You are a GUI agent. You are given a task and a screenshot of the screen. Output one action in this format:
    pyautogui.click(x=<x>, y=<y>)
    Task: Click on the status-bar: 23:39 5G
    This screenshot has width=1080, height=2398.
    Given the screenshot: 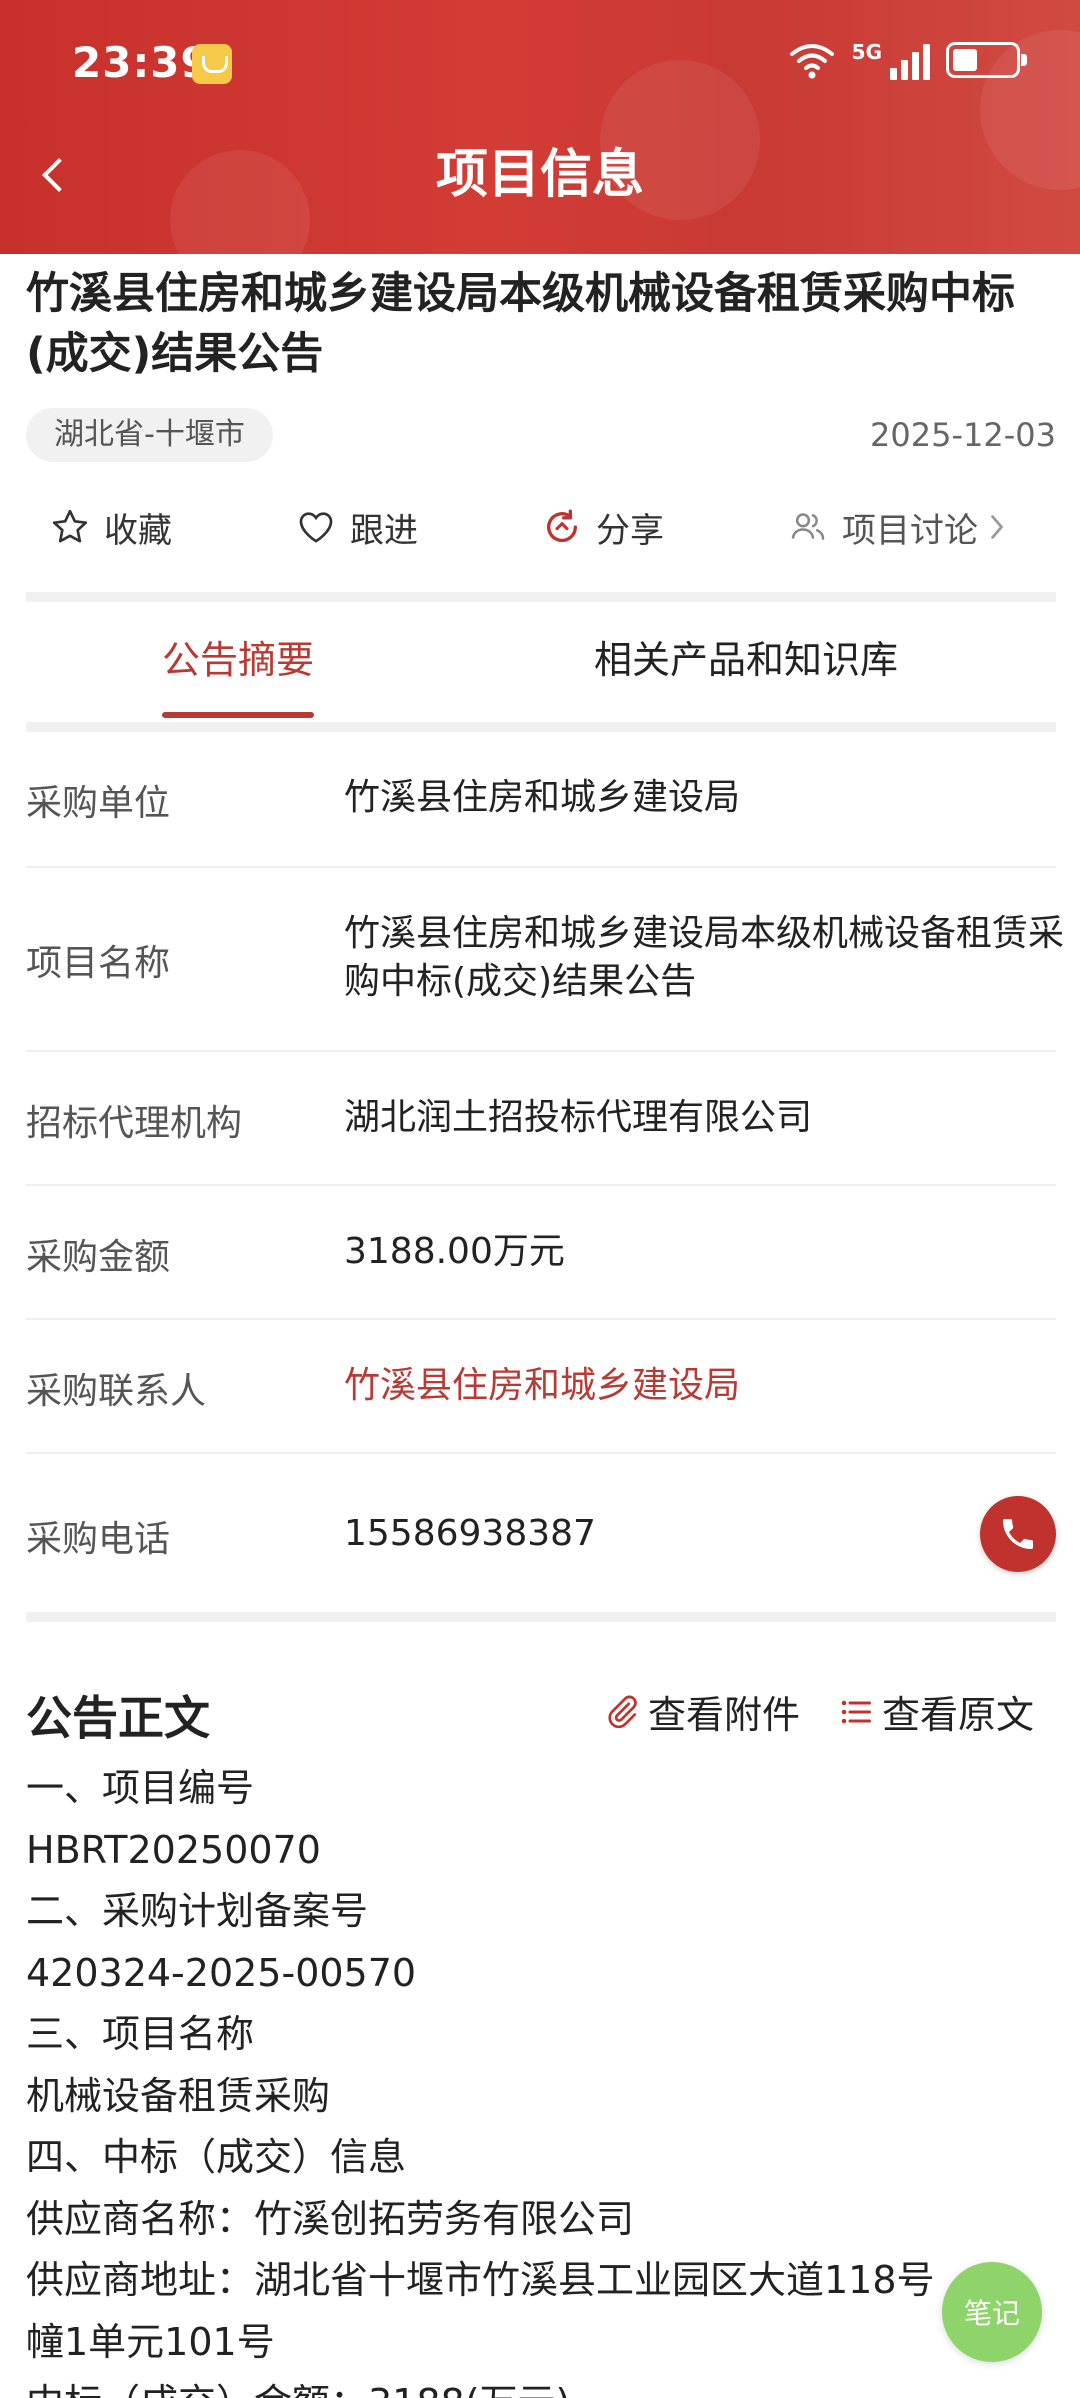 What is the action you would take?
    pyautogui.click(x=540, y=65)
    